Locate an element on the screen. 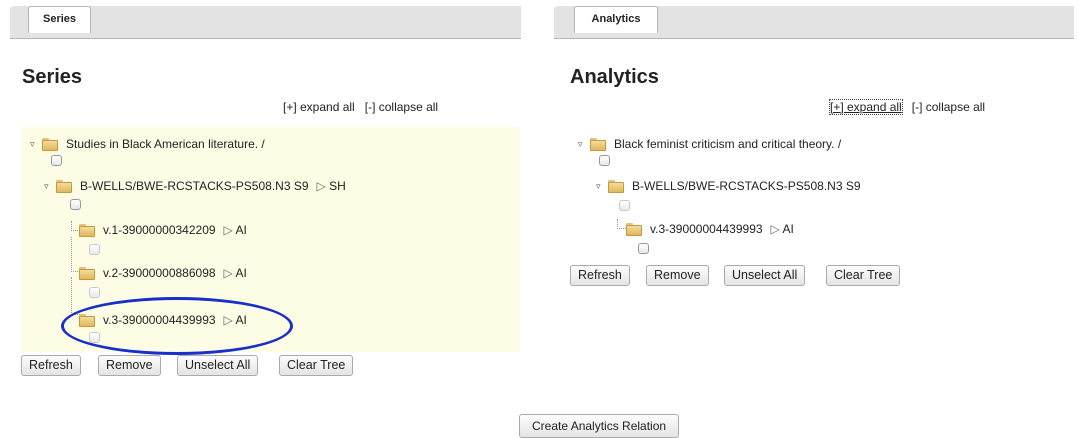 The height and width of the screenshot is (438, 1079). tab-analytics: Analytics is located at coordinates (616, 19).